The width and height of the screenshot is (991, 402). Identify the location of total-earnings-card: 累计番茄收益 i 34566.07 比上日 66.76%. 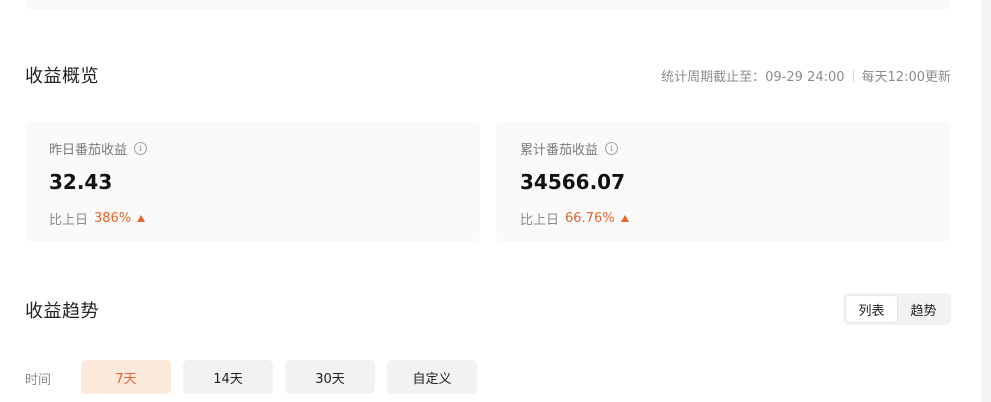
(723, 182).